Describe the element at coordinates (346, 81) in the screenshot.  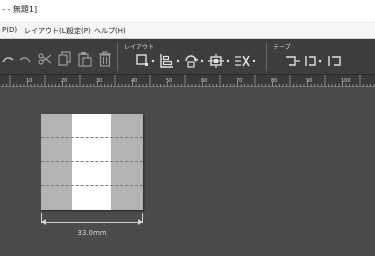
I see `ruler-label: 100` at that location.